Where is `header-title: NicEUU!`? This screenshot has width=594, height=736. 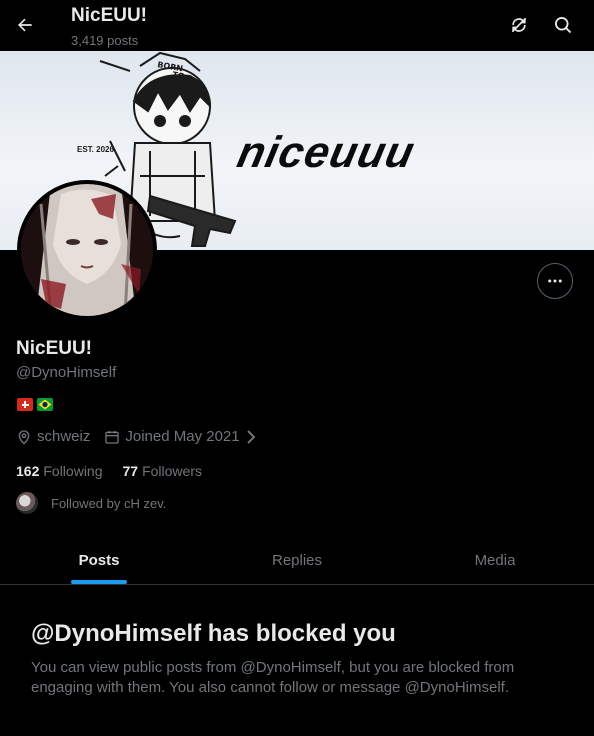 header-title: NicEUU! is located at coordinates (109, 15).